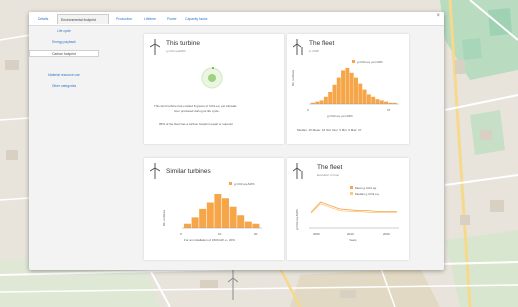 This screenshot has width=518, height=307. Describe the element at coordinates (350, 234) in the screenshot. I see `x-tick-label: 2010` at that location.